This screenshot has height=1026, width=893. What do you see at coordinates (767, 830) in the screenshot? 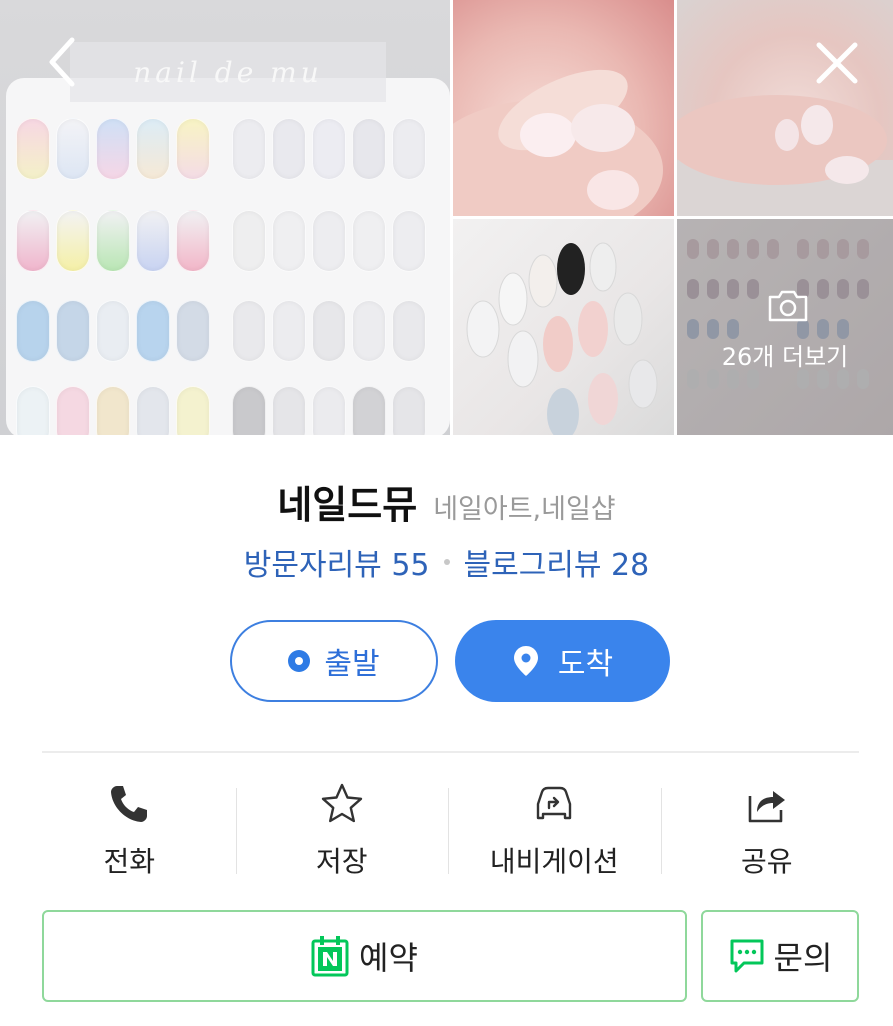
I see `share-button: 공유` at bounding box center [767, 830].